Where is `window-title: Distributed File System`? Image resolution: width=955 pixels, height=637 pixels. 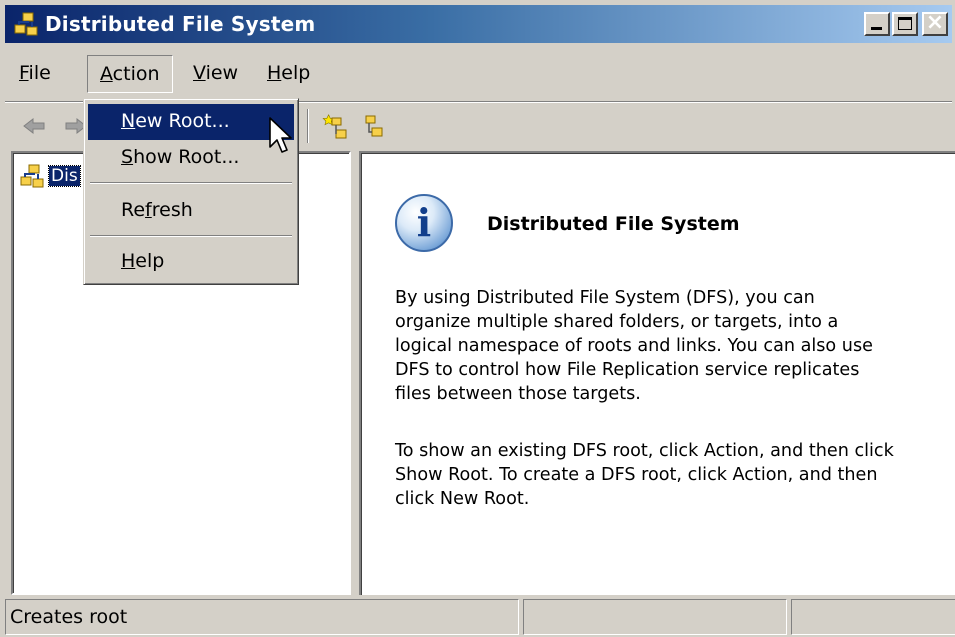 window-title: Distributed File System is located at coordinates (180, 24).